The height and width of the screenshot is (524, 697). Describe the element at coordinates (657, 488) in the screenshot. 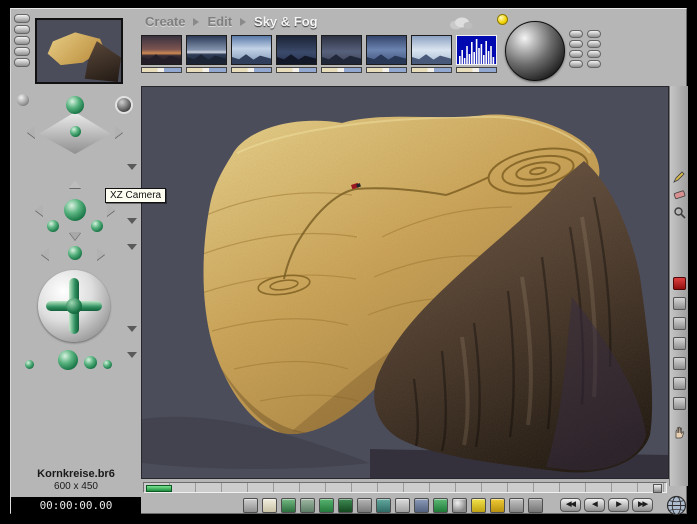

I see `timeline-handle` at that location.